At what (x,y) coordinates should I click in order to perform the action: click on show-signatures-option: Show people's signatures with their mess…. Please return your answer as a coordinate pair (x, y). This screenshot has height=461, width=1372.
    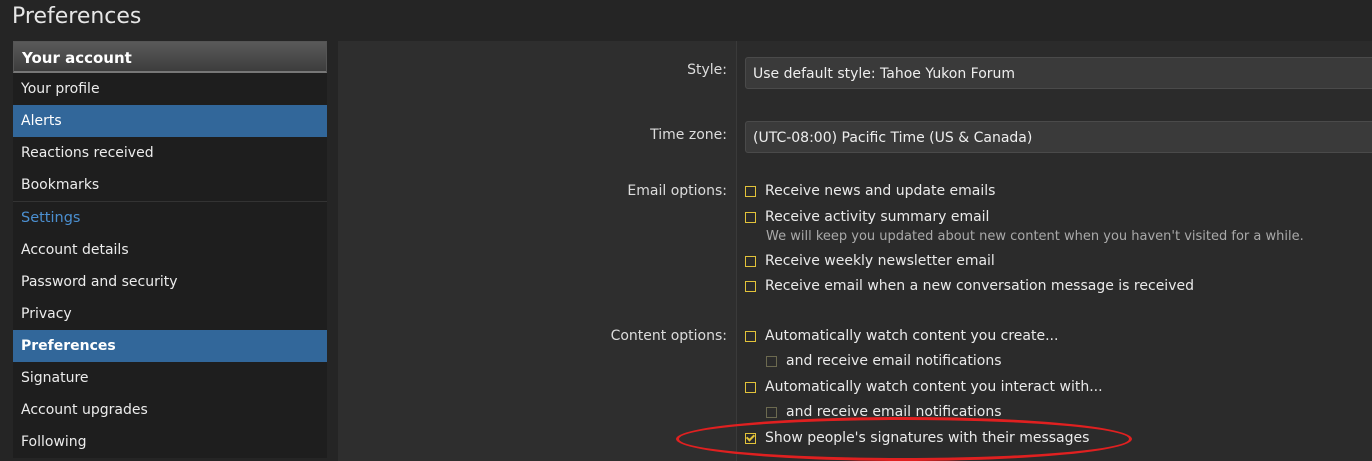
    Looking at the image, I should click on (917, 438).